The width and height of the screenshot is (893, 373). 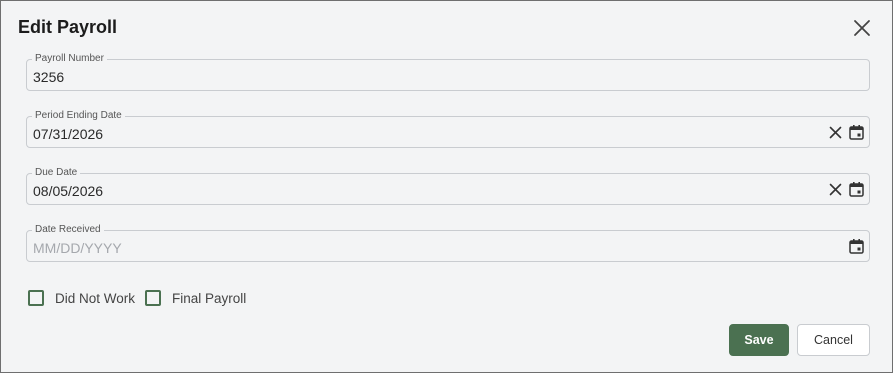 I want to click on period-ending-date-input, so click(x=423, y=134).